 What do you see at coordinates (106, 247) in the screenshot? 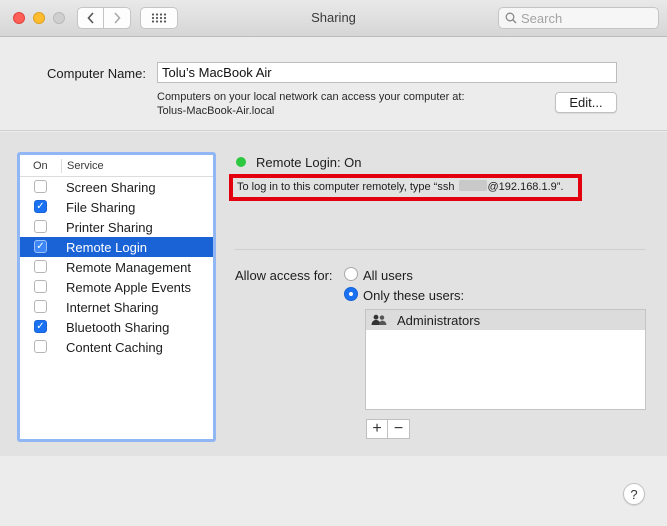
I see `service-label: Remote Login` at bounding box center [106, 247].